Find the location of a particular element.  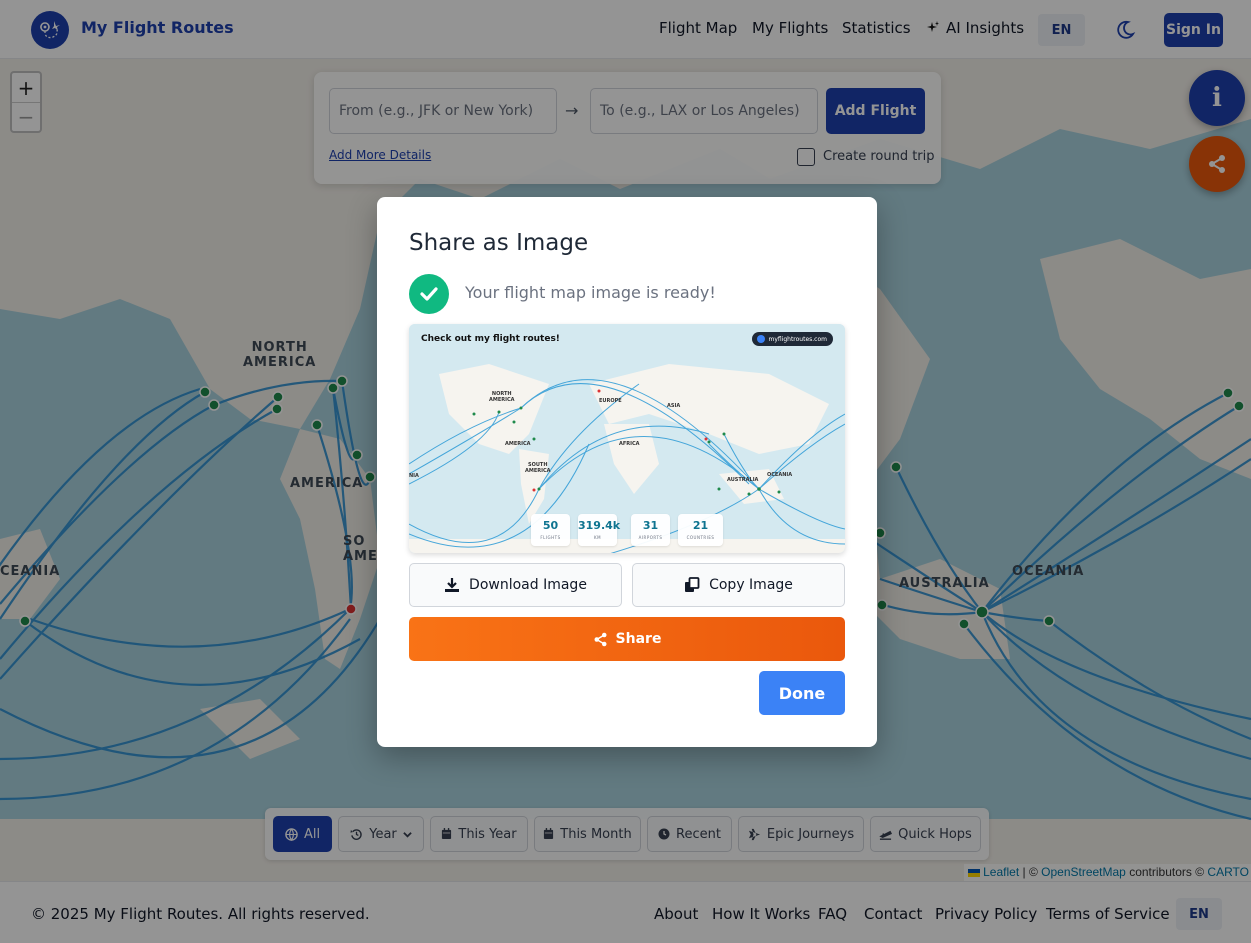

stat-flights: 50 FLIGHTS is located at coordinates (550, 530).